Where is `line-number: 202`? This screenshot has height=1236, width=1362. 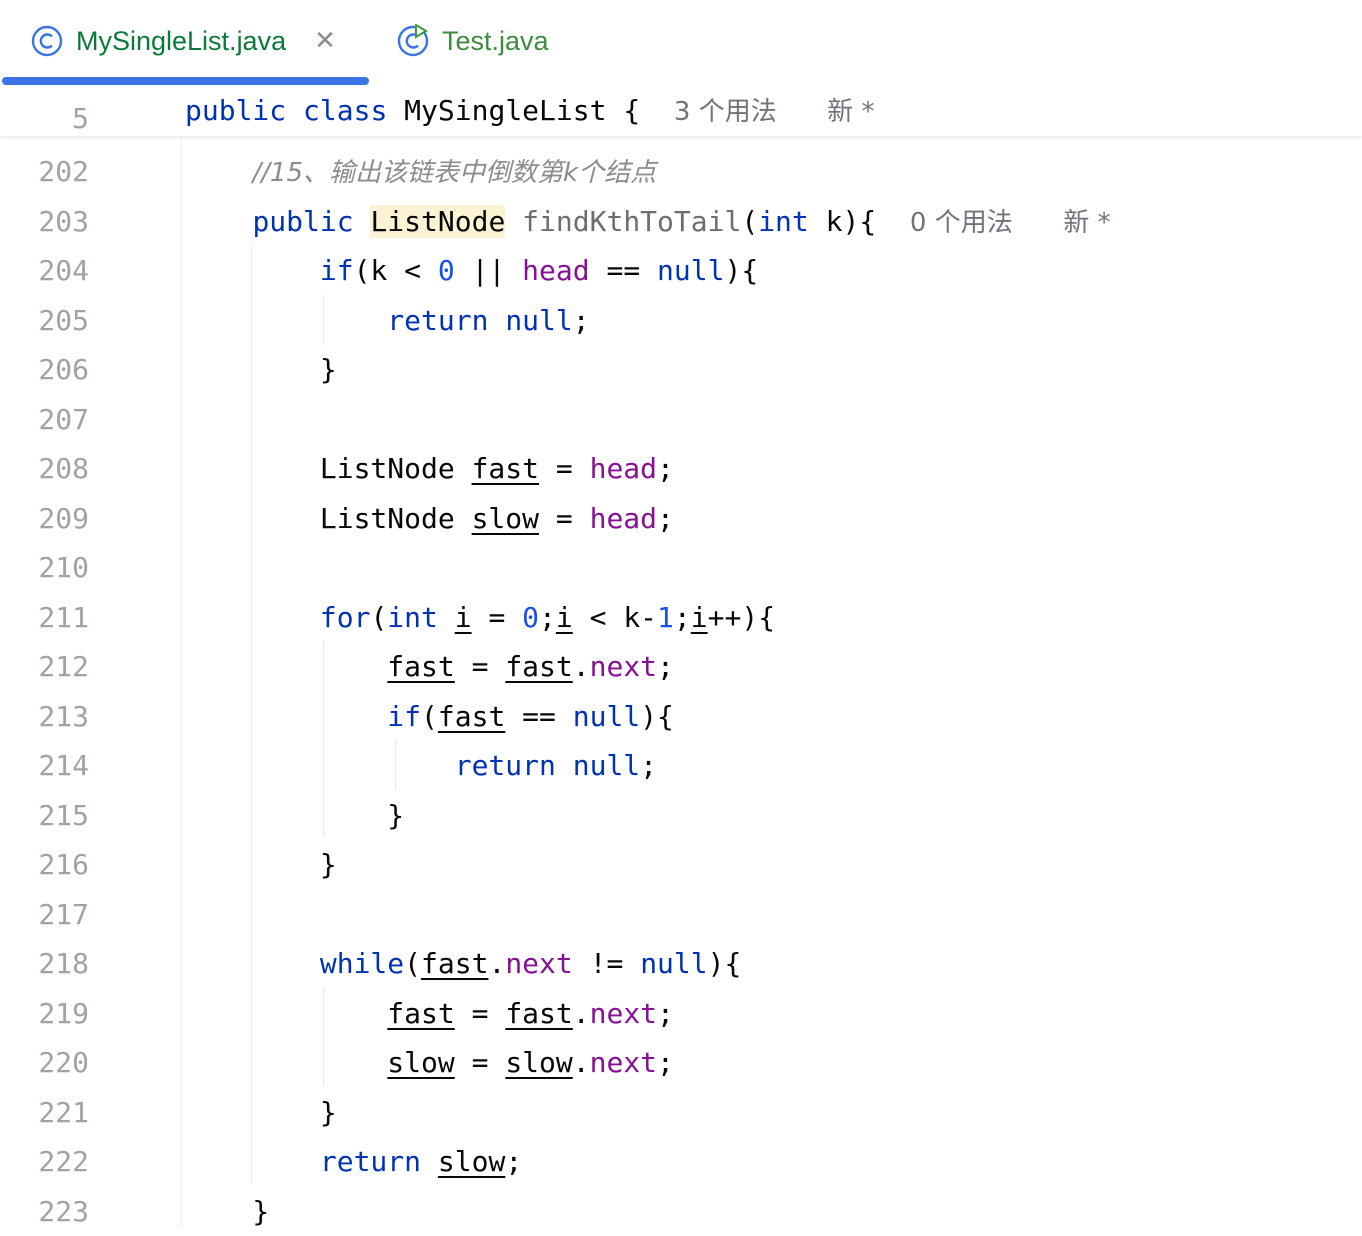 line-number: 202 is located at coordinates (44, 172).